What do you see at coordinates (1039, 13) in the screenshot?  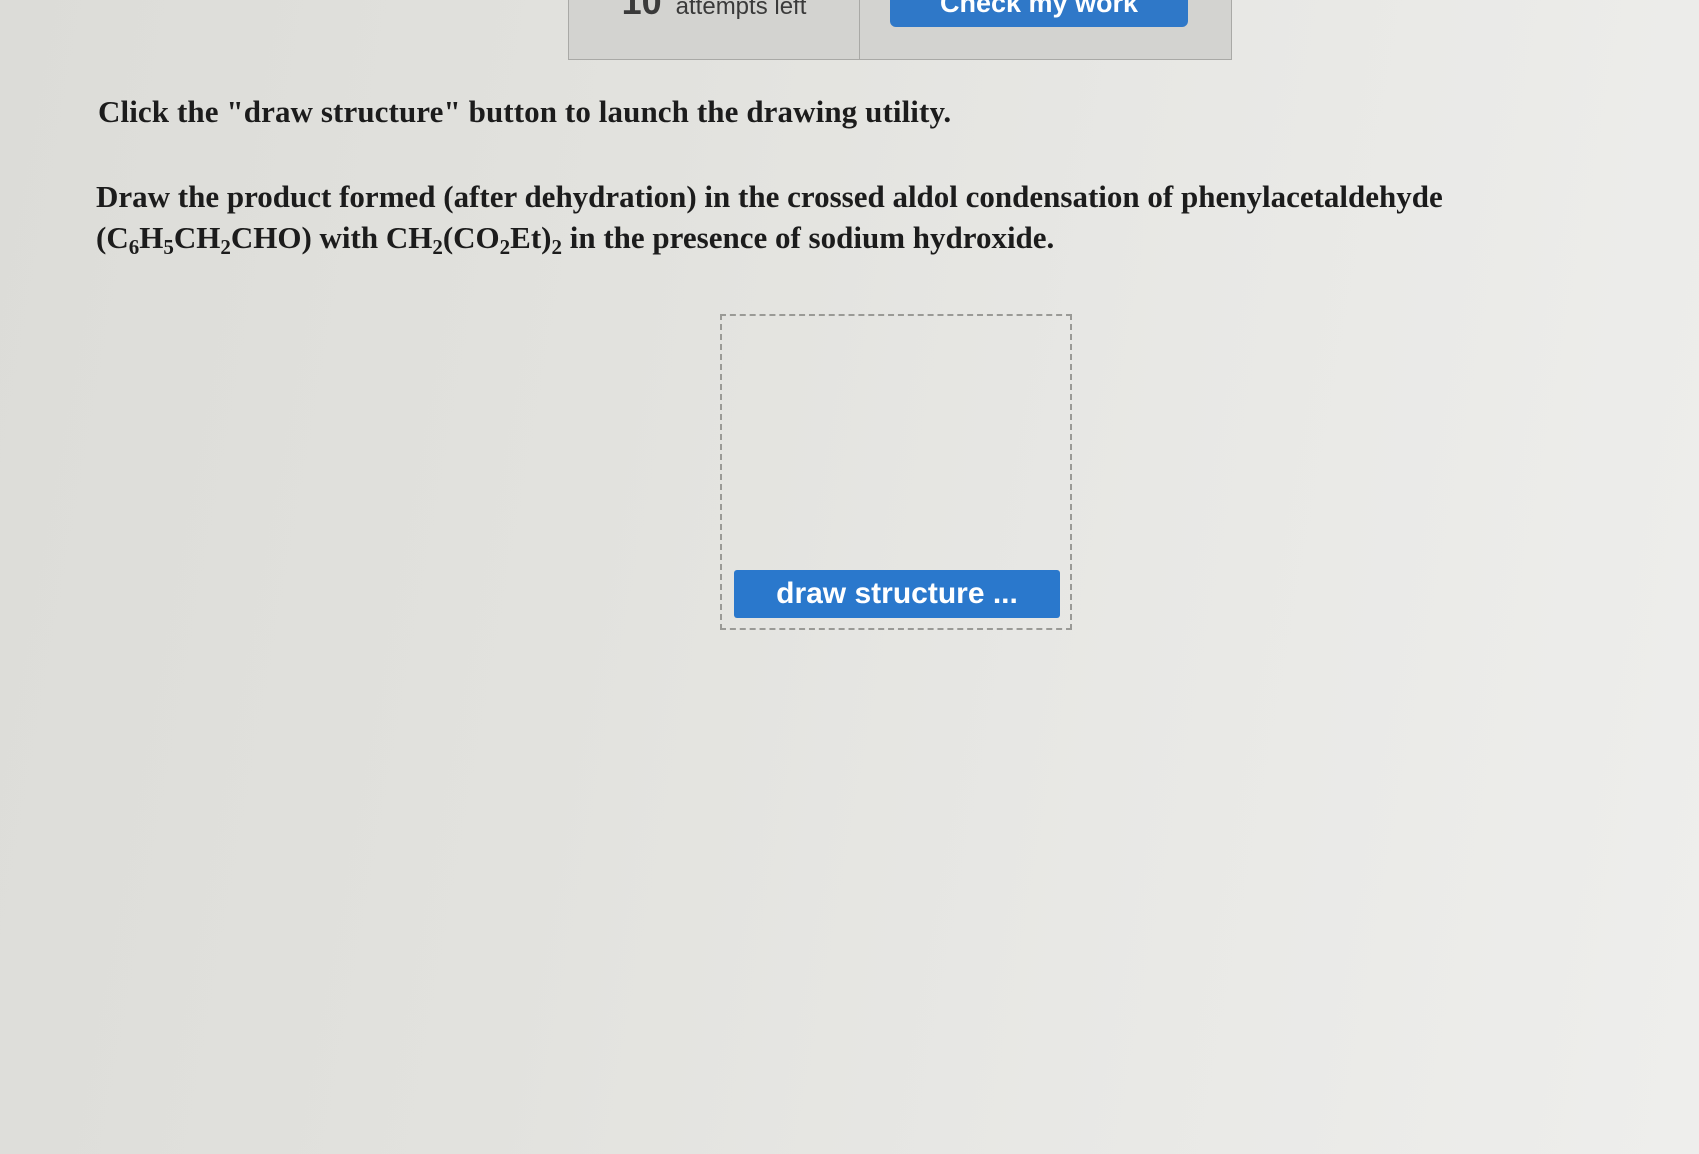 I see `check-my-work-button: Check my work` at bounding box center [1039, 13].